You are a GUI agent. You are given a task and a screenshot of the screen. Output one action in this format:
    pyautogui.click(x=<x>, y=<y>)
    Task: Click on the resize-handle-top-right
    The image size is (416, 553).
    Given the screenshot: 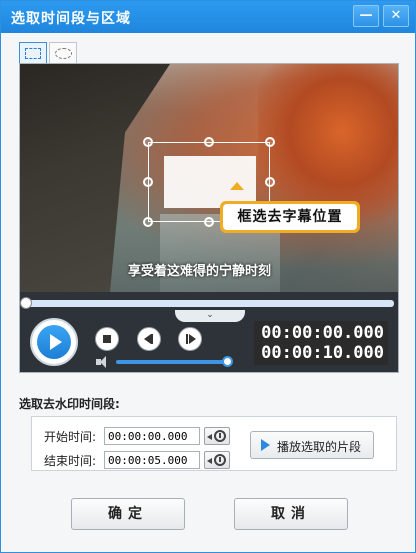 What is the action you would take?
    pyautogui.click(x=270, y=142)
    